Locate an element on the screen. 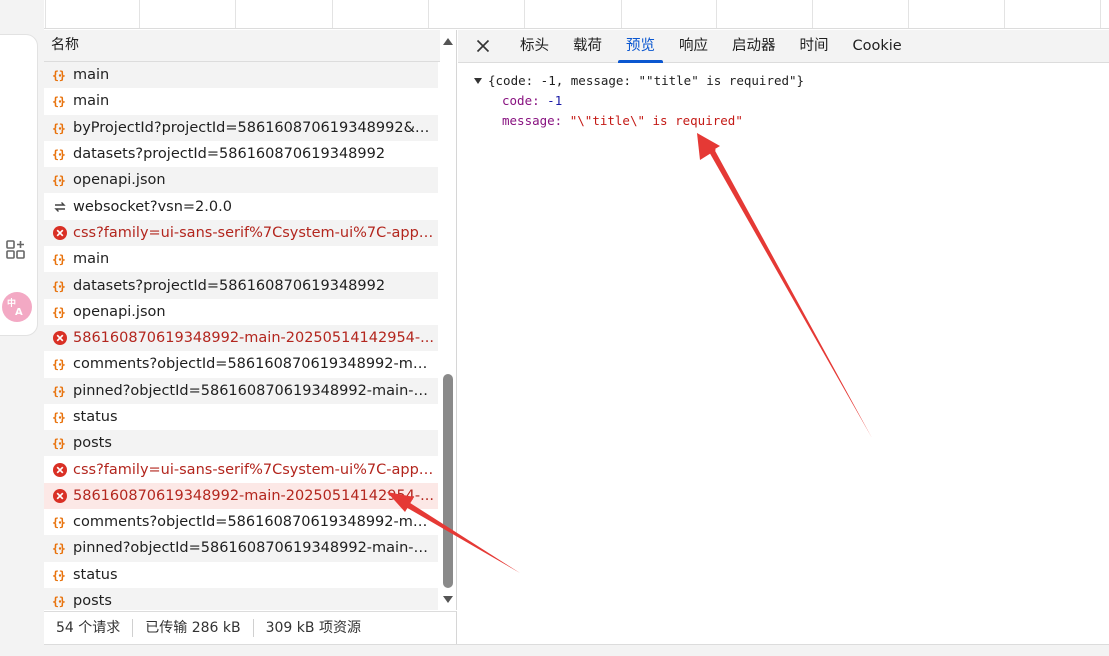 The width and height of the screenshot is (1109, 656). translate-icon: 中 A is located at coordinates (17, 307).